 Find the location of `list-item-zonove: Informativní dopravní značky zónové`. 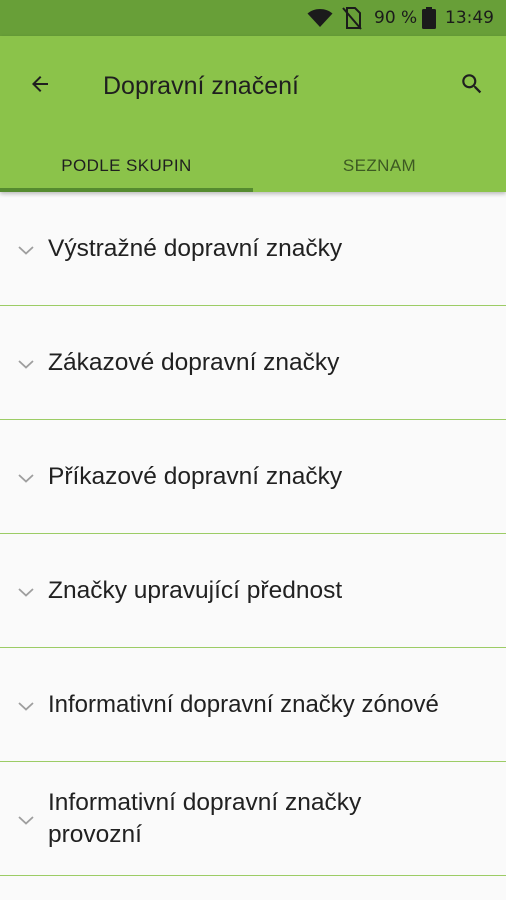

list-item-zonove: Informativní dopravní značky zónové is located at coordinates (253, 705).